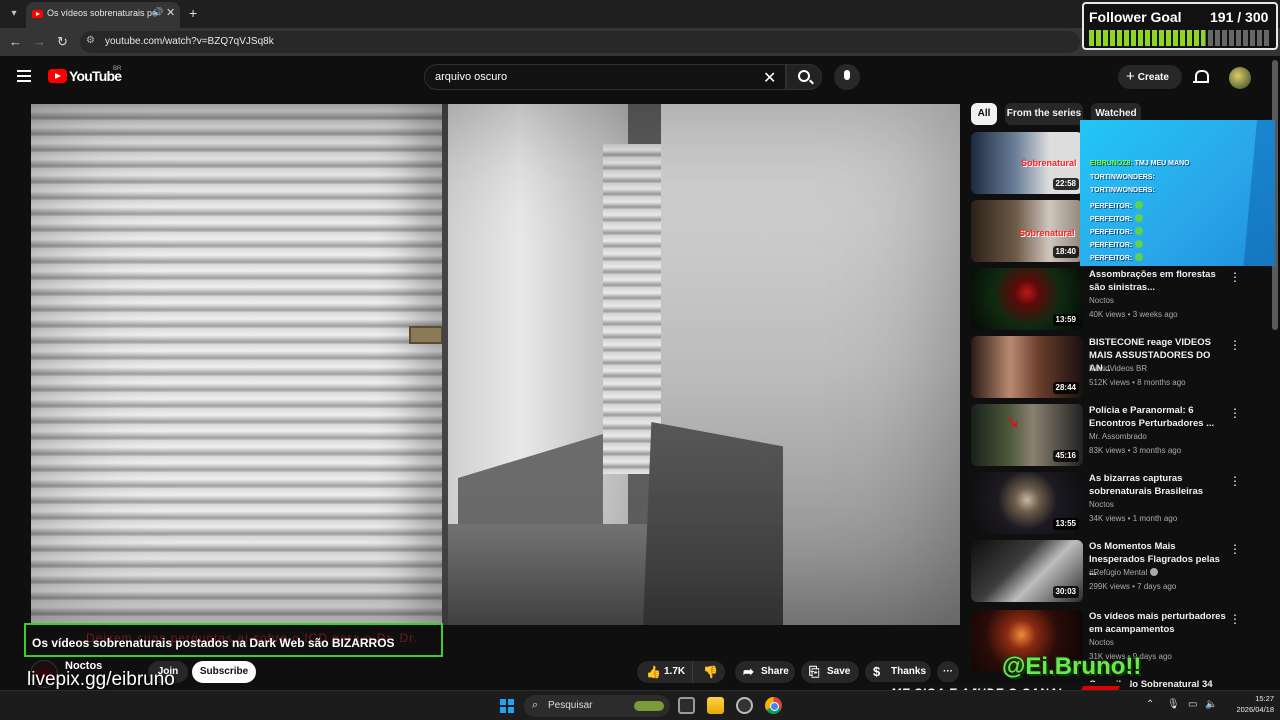  Describe the element at coordinates (1133, 314) in the screenshot. I see `recommendation-meta: 40K views • 3 weeks ago` at that location.